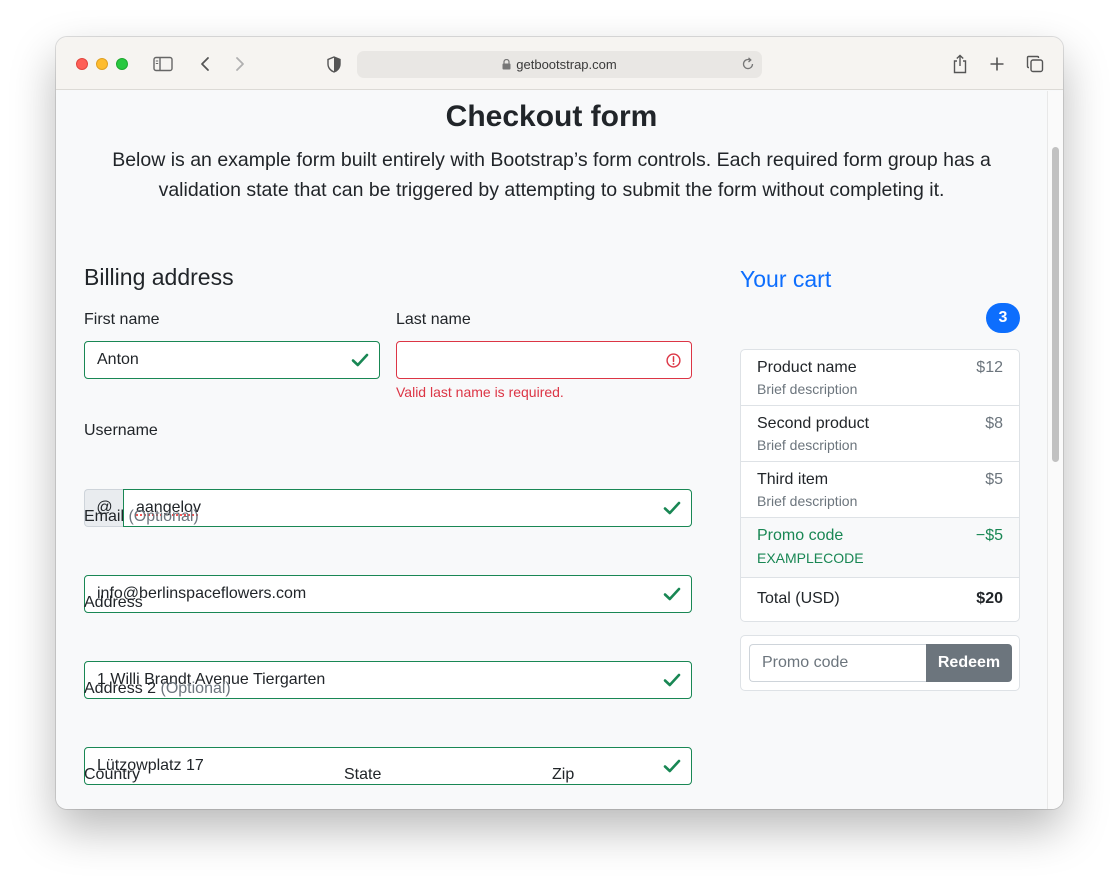 The image size is (1119, 883). Describe the element at coordinates (388, 766) in the screenshot. I see `address2-field: Lützowplatz 17` at that location.